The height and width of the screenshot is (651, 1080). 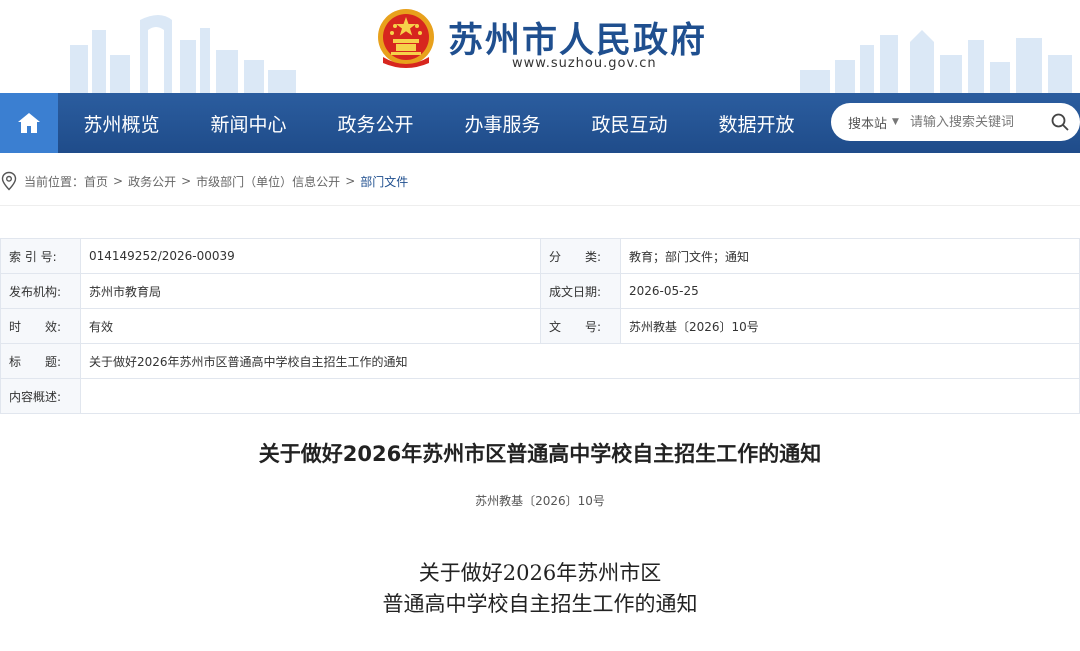 What do you see at coordinates (580, 396) in the screenshot?
I see `summary-value` at bounding box center [580, 396].